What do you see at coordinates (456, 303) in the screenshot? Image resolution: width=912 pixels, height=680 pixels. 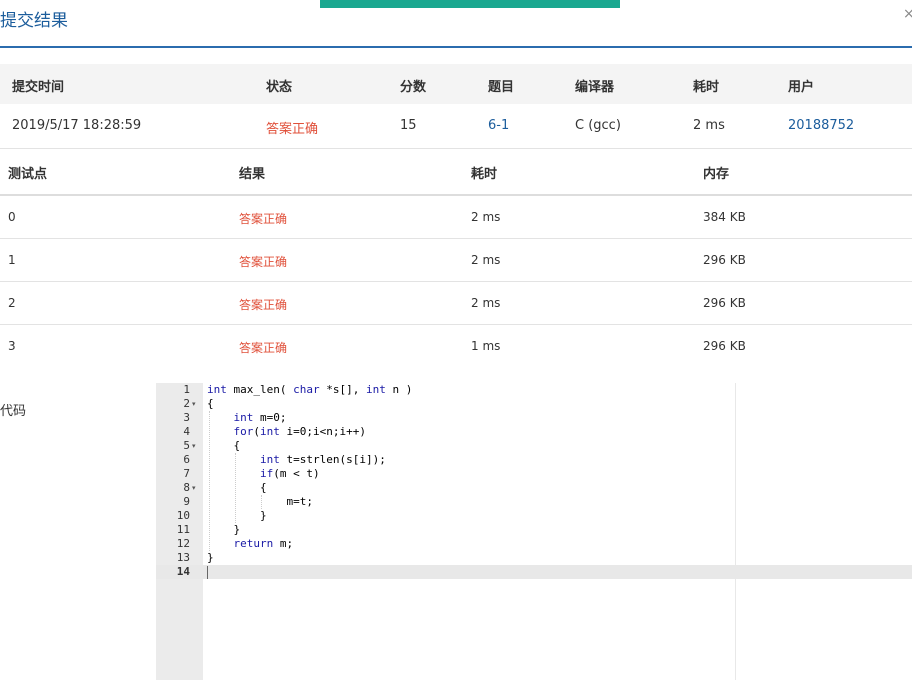 I see `table-row: 2 答案正确 2 ms 296 KB` at bounding box center [456, 303].